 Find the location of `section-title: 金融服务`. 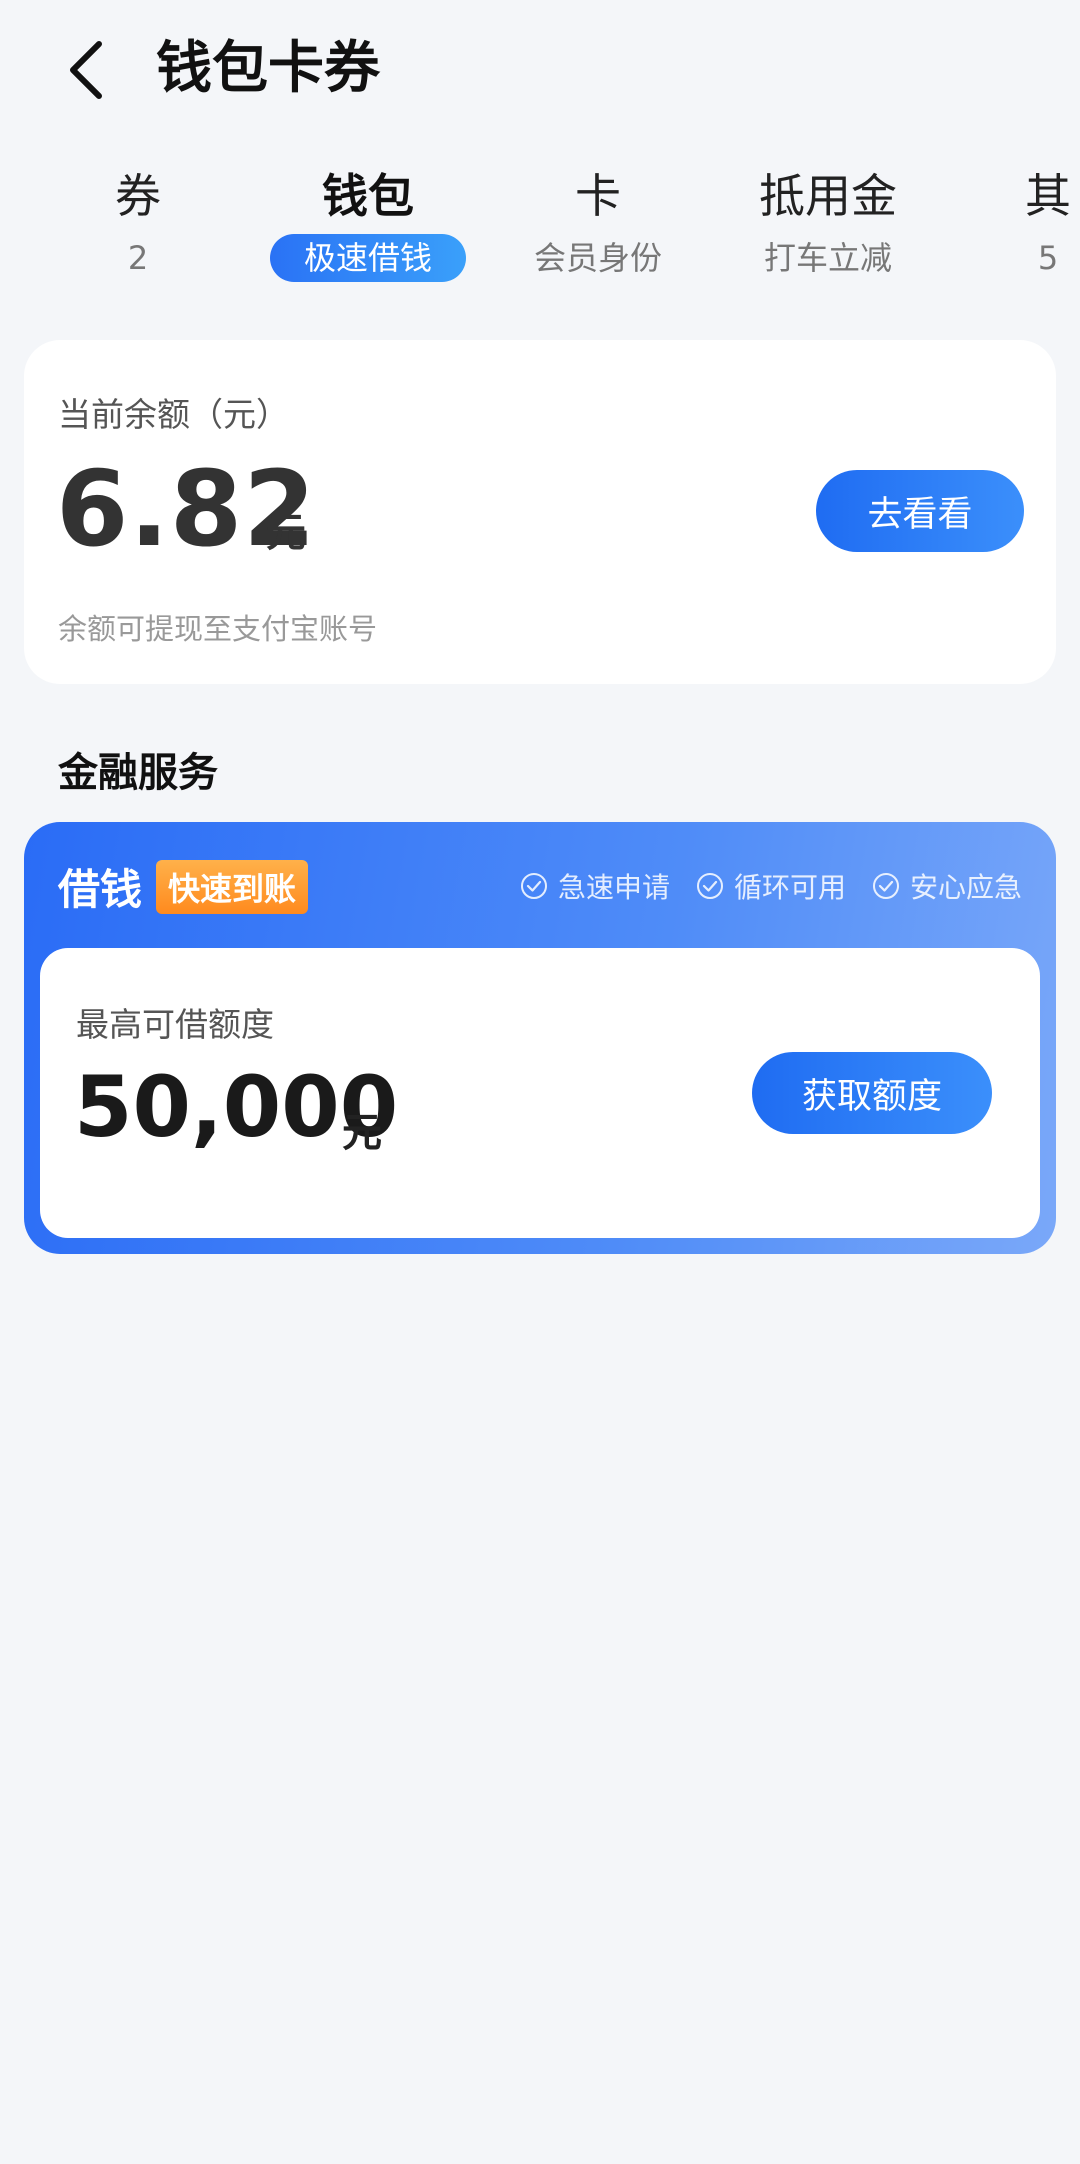

section-title: 金融服务 is located at coordinates (138, 773).